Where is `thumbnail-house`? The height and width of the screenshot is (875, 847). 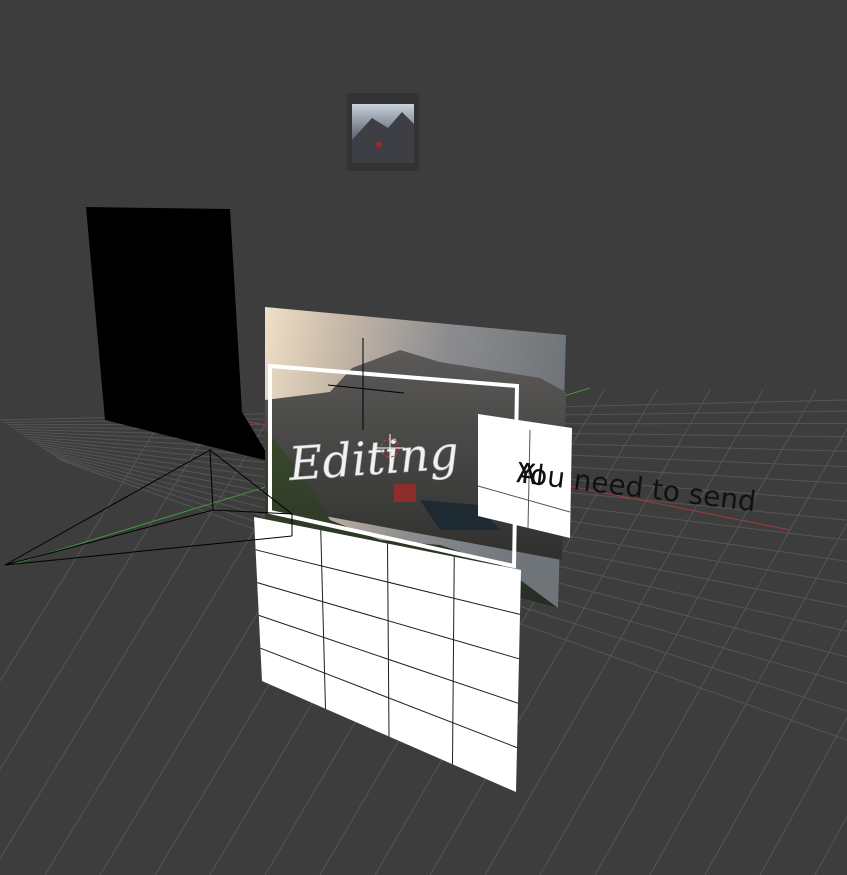
thumbnail-house is located at coordinates (379, 144).